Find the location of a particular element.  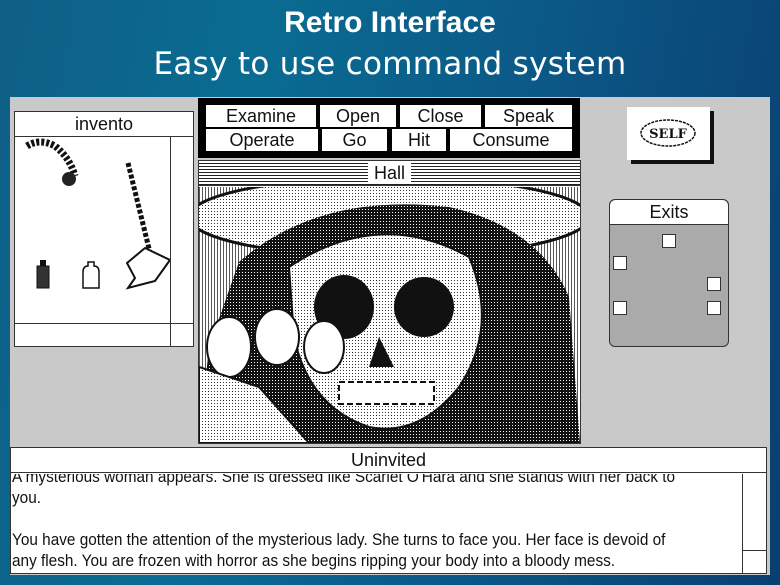

go-button: Go is located at coordinates (354, 140).